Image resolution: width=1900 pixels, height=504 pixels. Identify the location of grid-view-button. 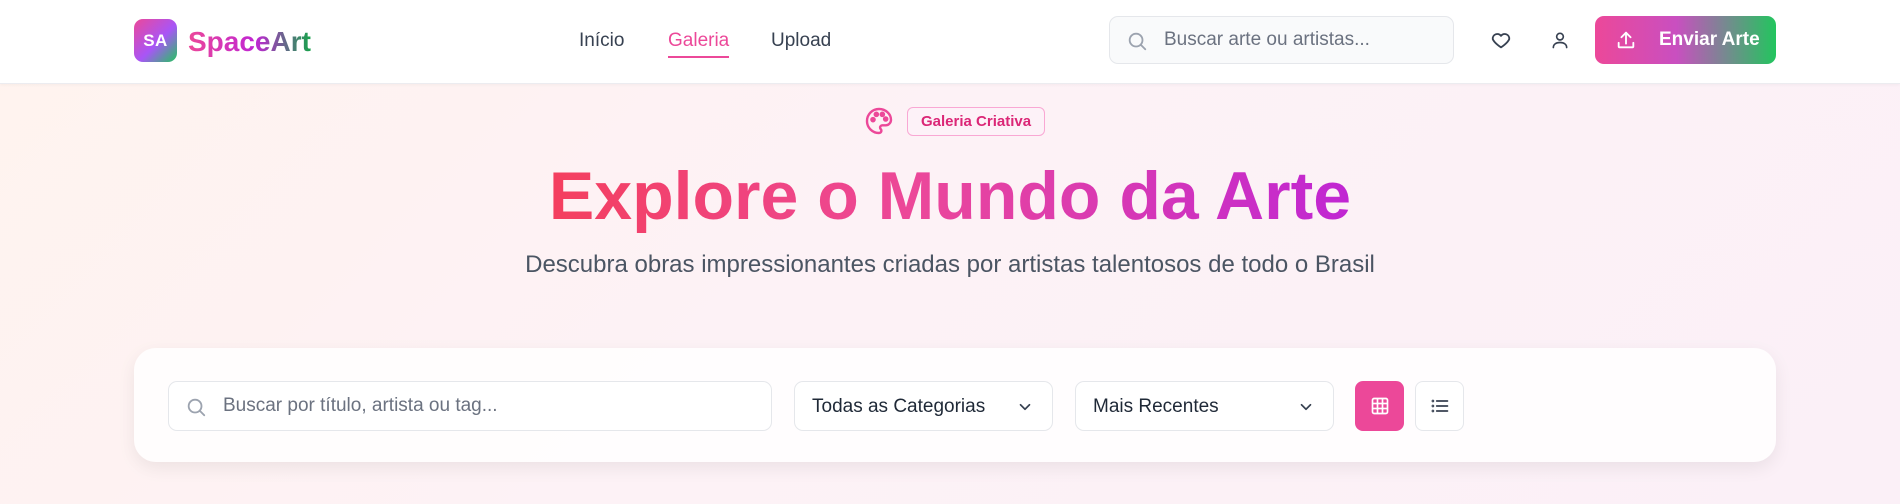
(1379, 406).